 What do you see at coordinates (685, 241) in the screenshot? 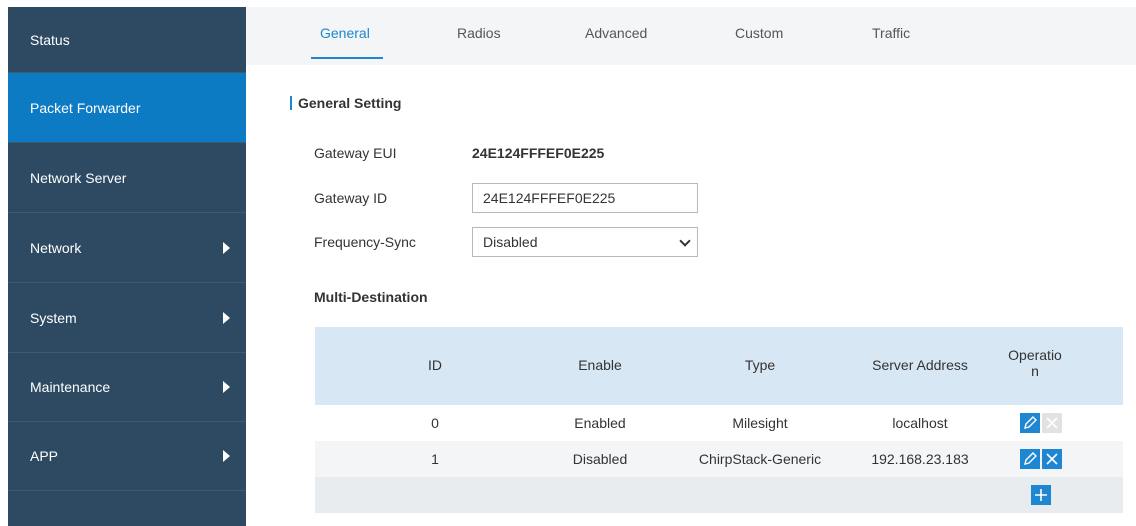
I see `chevron-down-icon` at bounding box center [685, 241].